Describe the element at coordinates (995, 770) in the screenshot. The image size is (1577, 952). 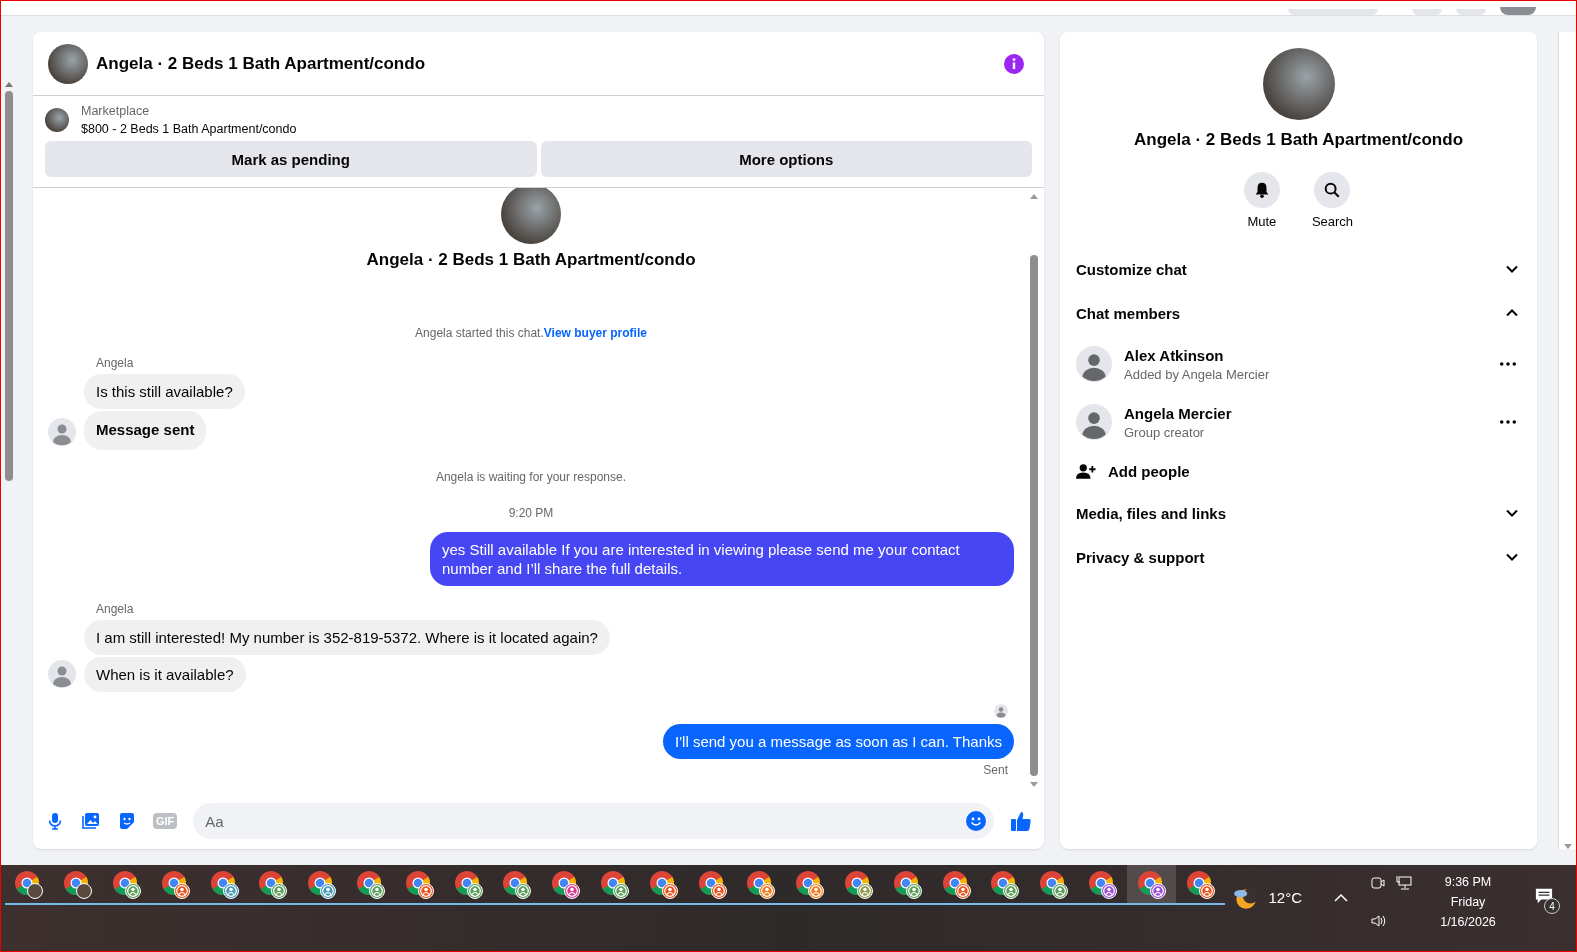
I see `delivery-status: Sent` at that location.